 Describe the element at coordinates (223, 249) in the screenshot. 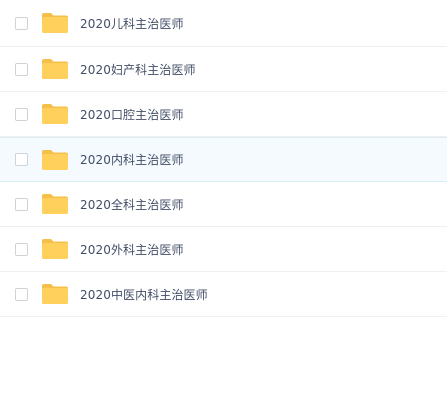

I see `file-row: 2020外科主治医师` at that location.